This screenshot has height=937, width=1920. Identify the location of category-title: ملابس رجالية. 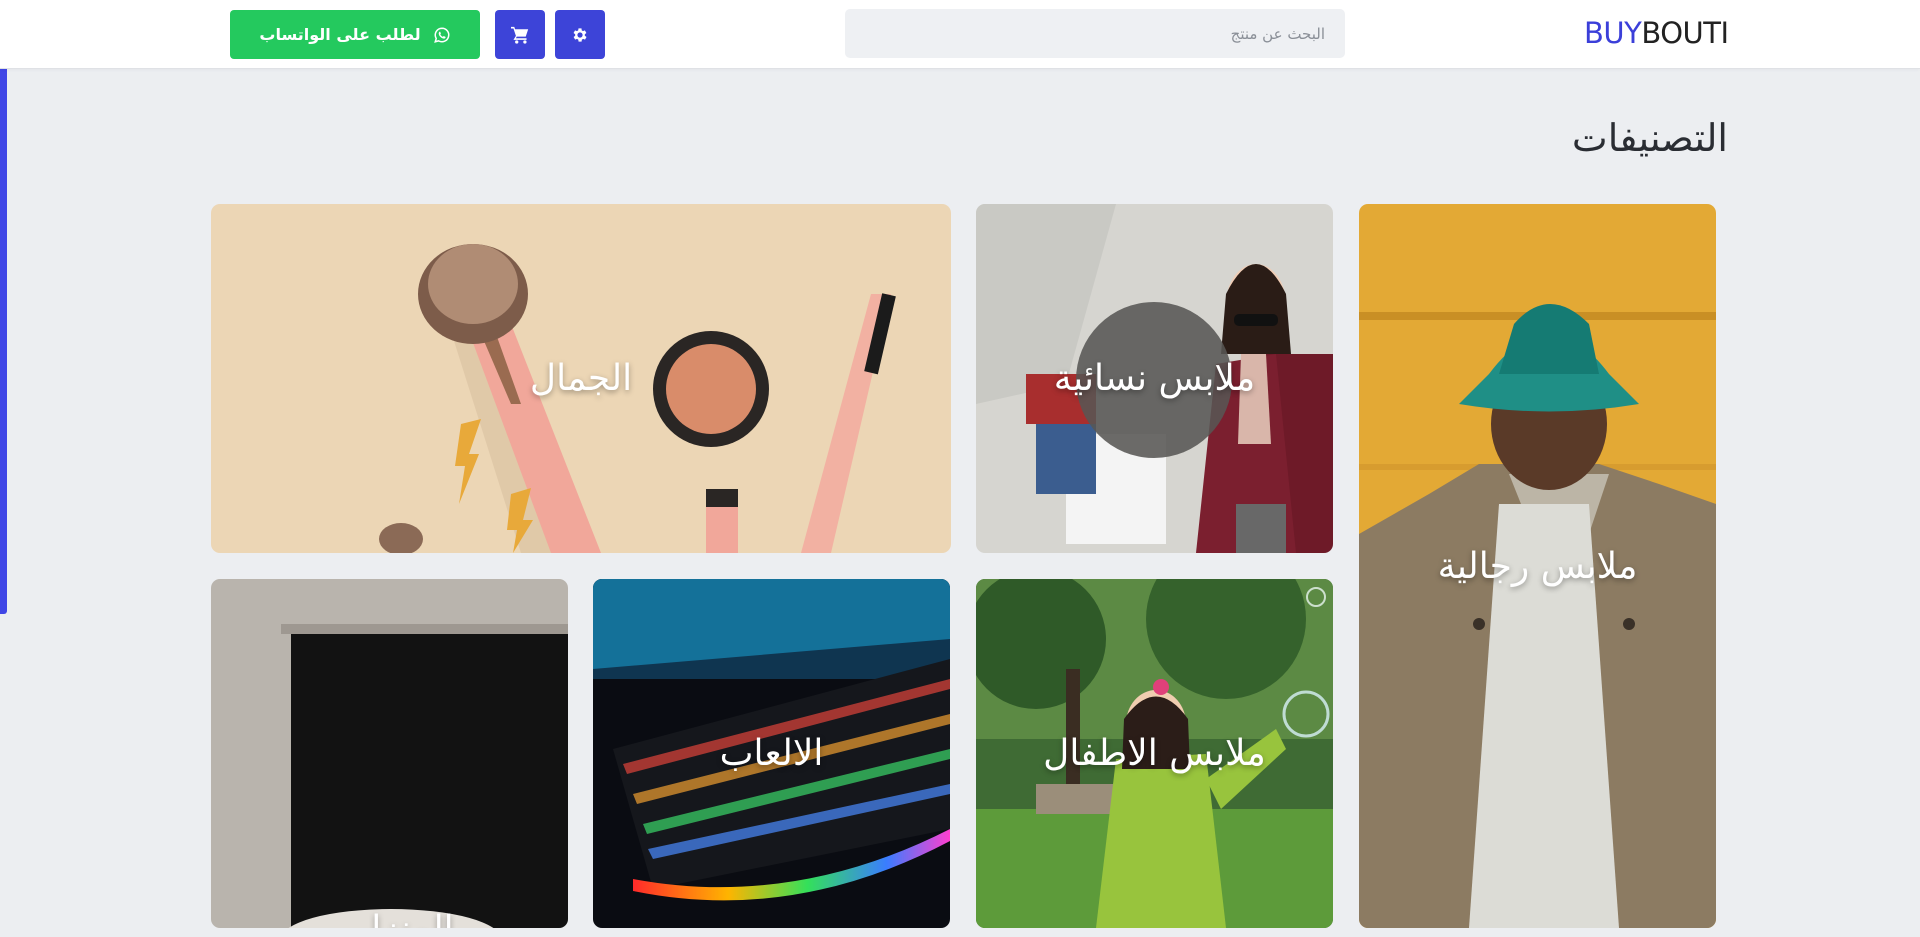
(1537, 566).